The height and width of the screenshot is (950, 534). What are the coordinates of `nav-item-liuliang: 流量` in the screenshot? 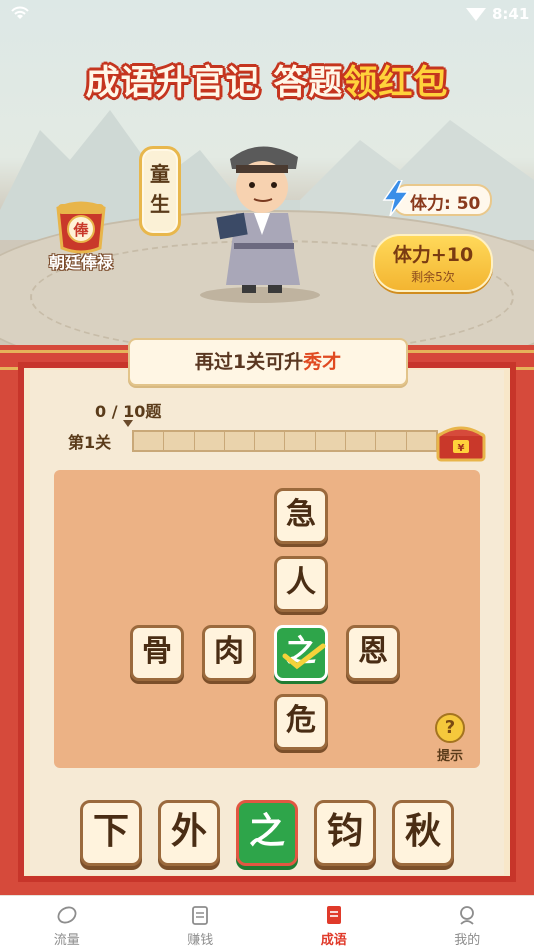 It's located at (67, 923).